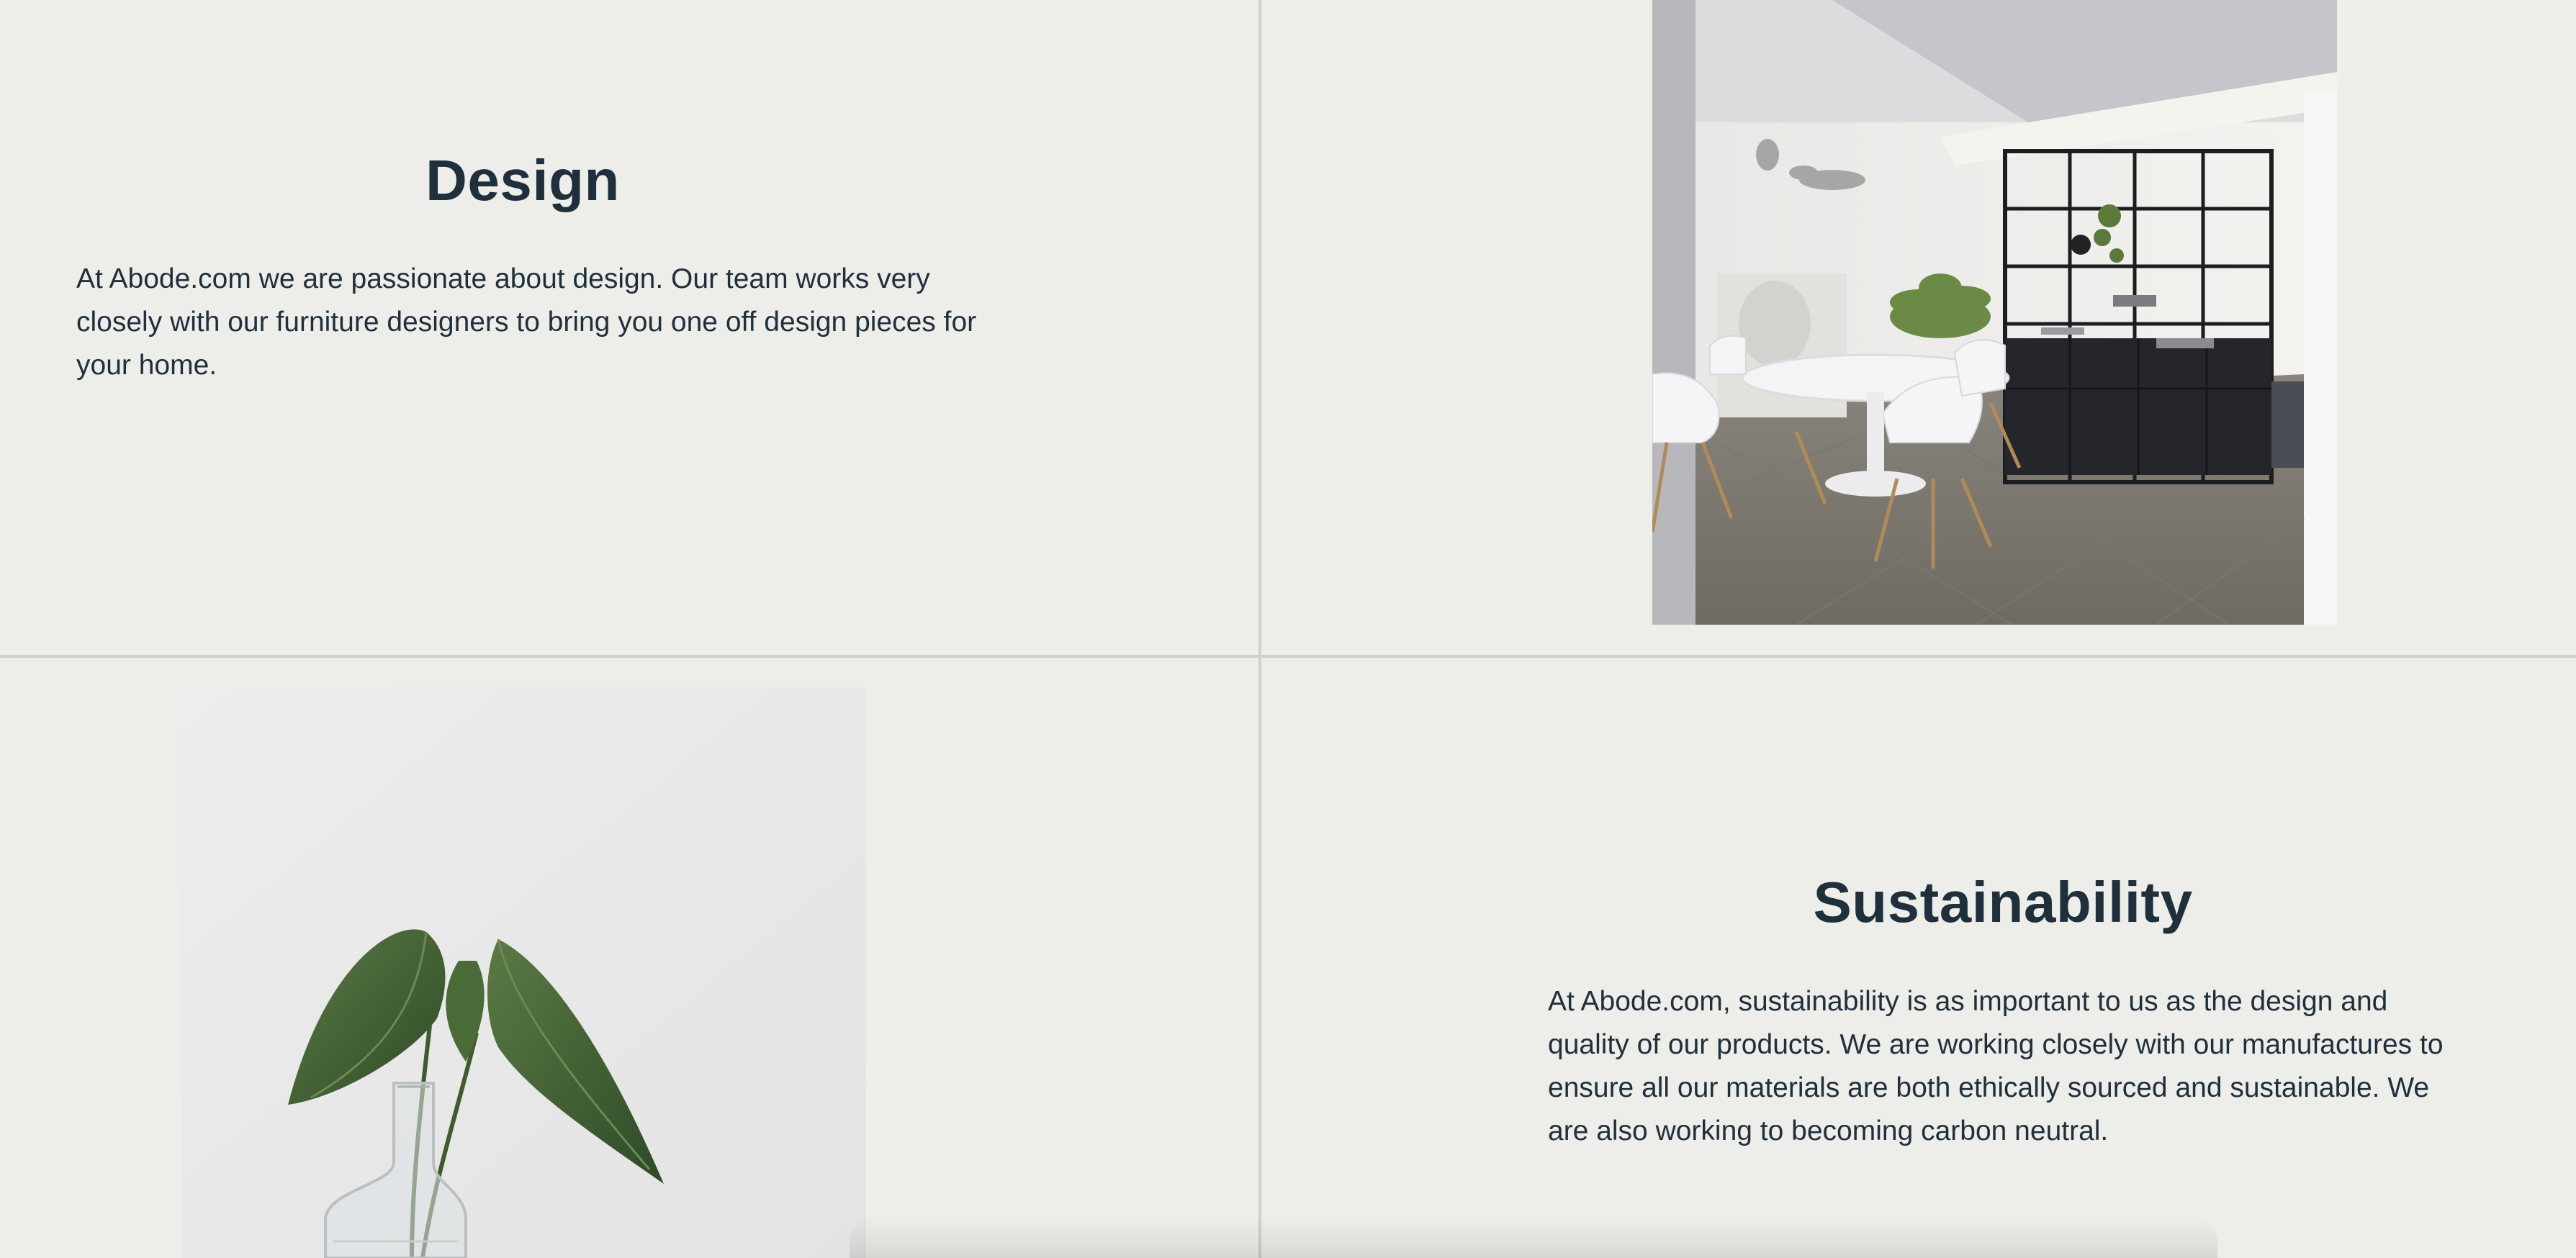 This screenshot has height=1258, width=2576. I want to click on interior-photo, so click(1994, 312).